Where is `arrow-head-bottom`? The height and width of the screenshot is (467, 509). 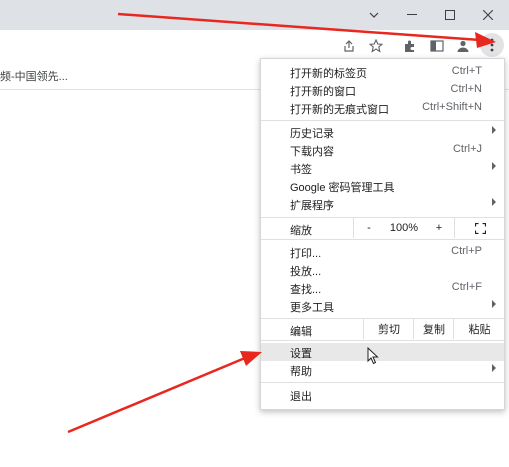 arrow-head-bottom is located at coordinates (251, 358).